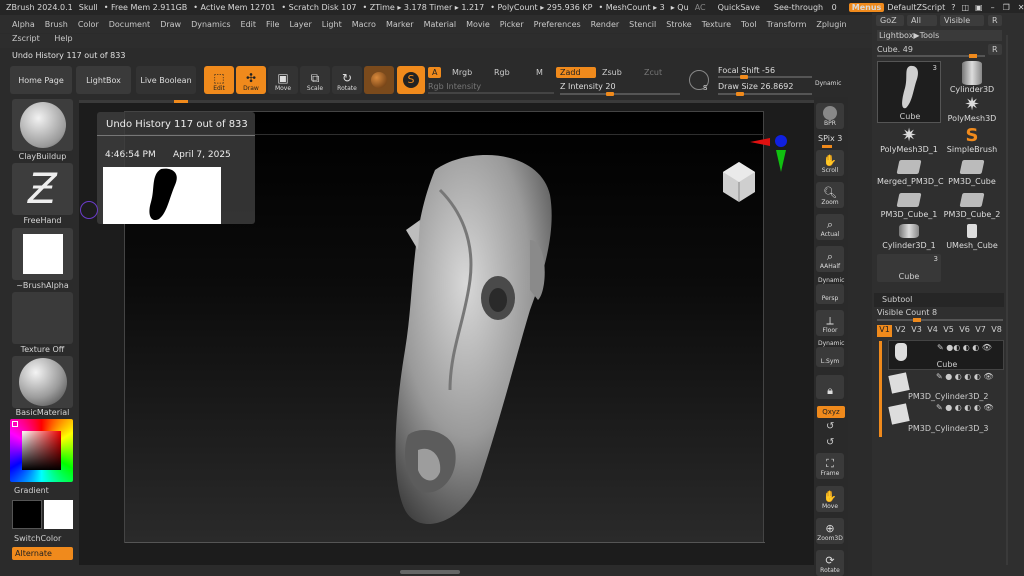 The width and height of the screenshot is (1024, 576). I want to click on zsub-toggle: Zsub, so click(612, 72).